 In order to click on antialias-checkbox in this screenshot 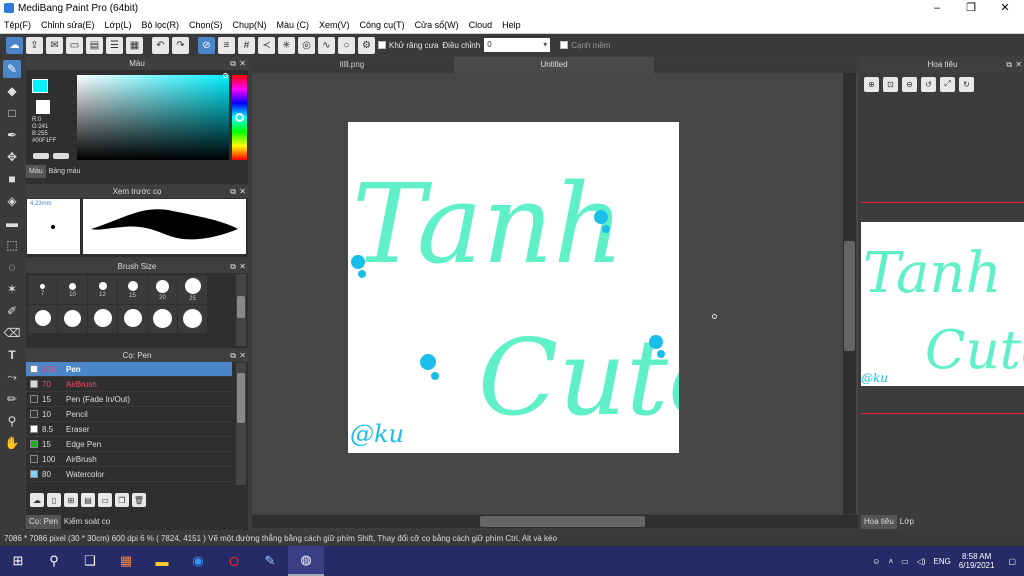, I will do `click(382, 45)`.